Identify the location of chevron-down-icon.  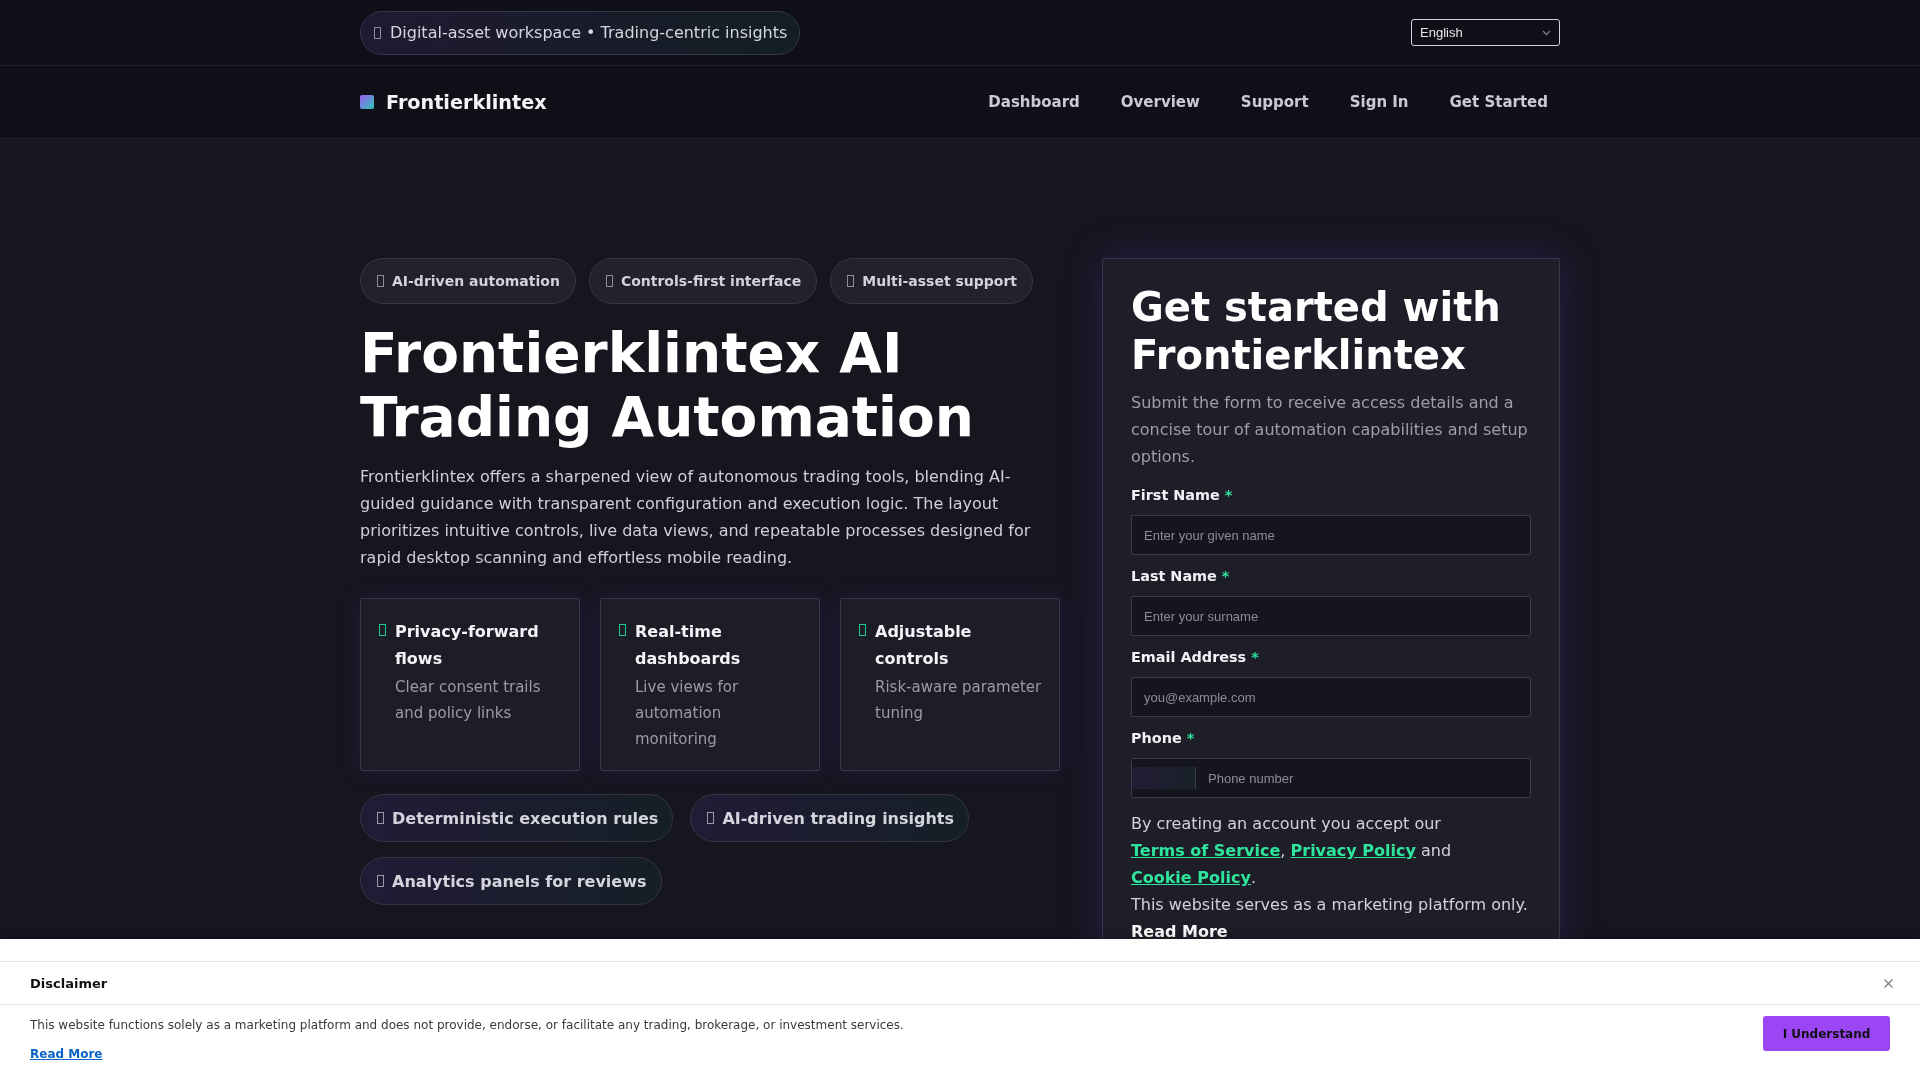
(1546, 32).